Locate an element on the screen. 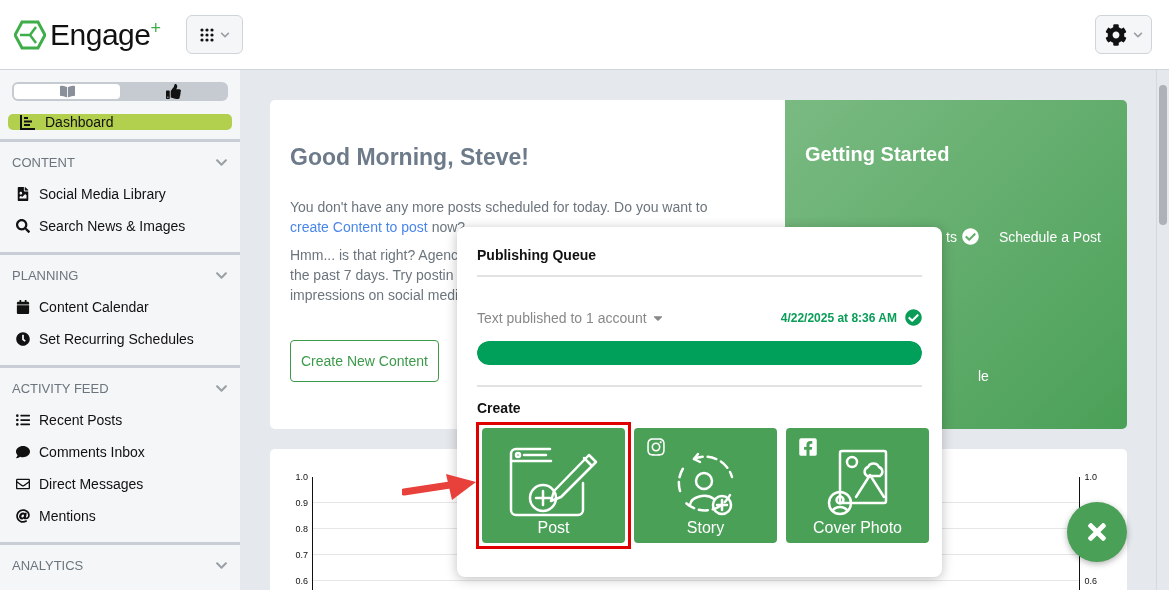 This screenshot has width=1169, height=590. step-text: ts is located at coordinates (951, 236).